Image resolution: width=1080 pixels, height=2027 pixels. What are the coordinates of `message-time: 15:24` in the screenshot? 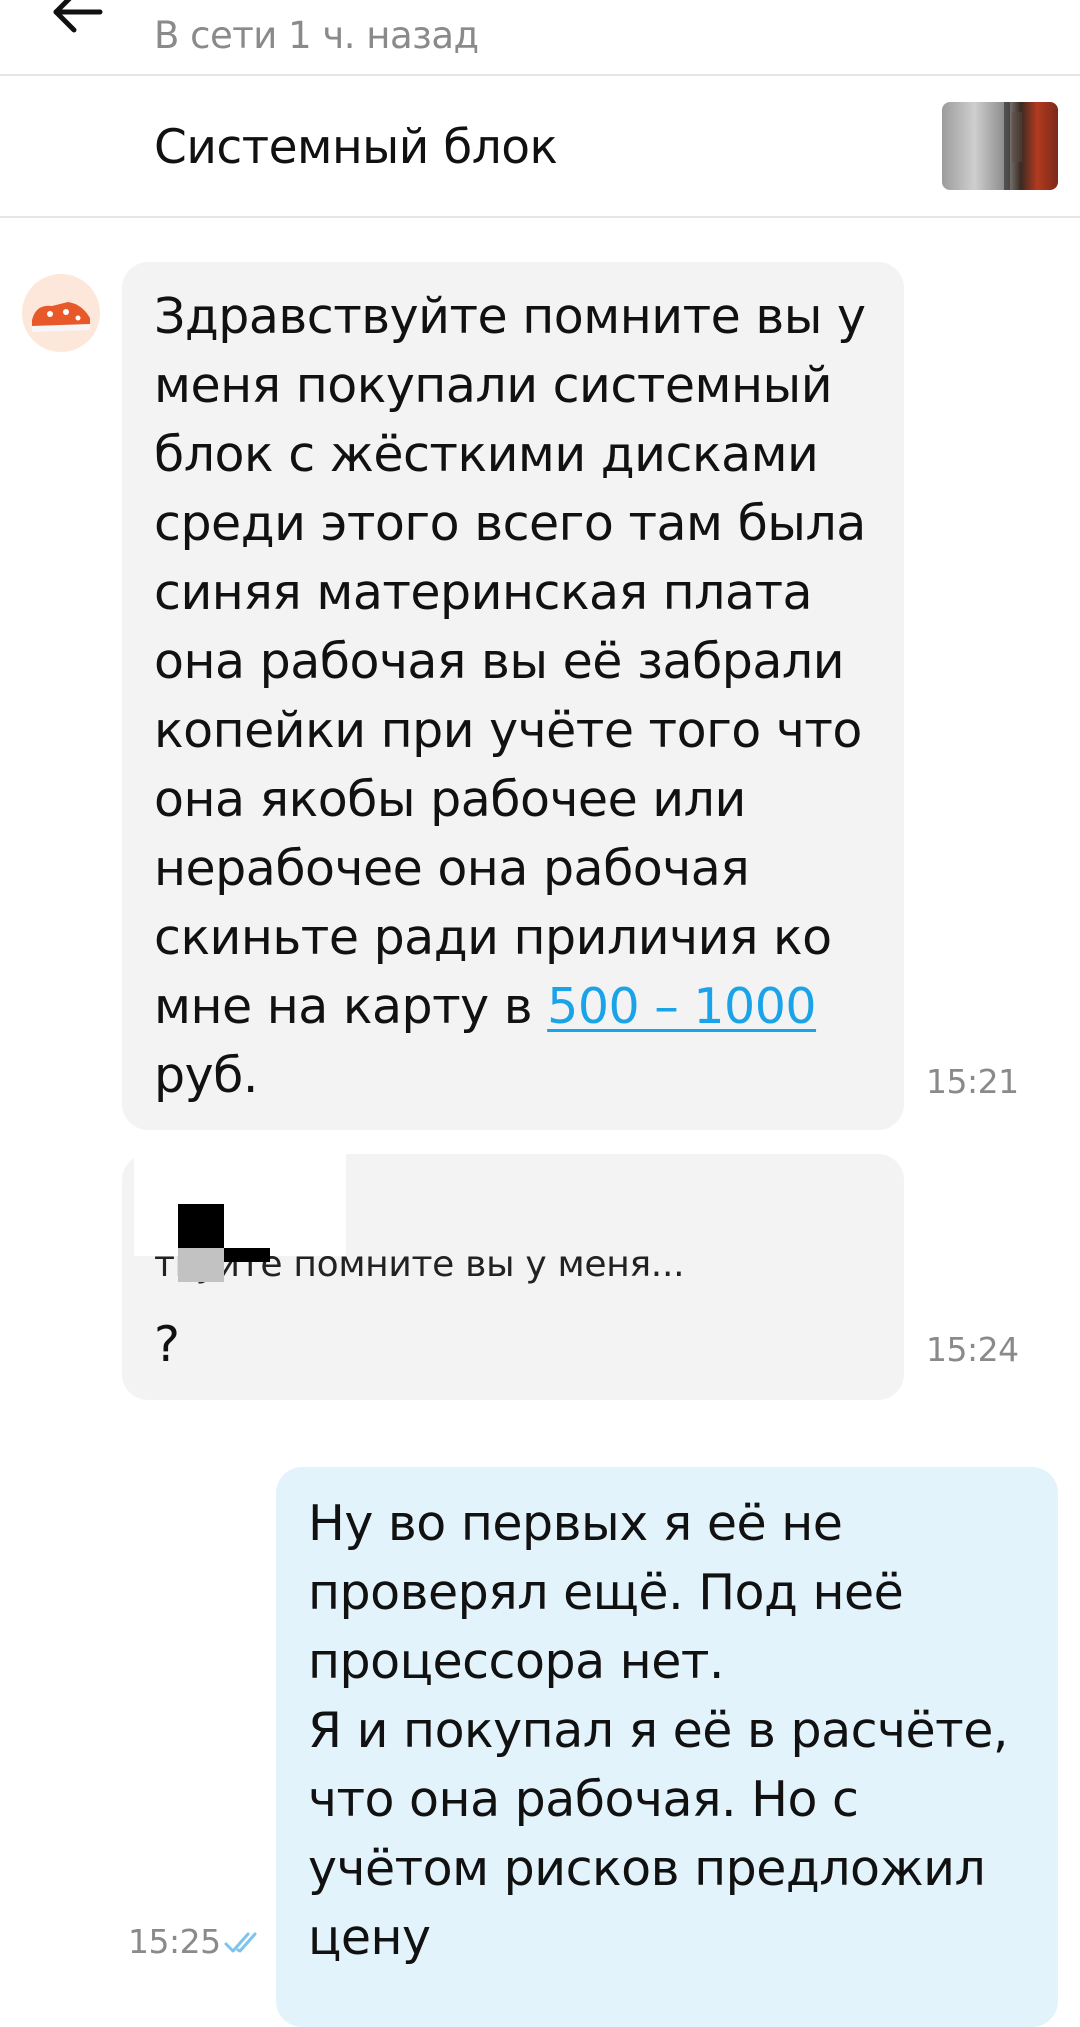 It's located at (972, 1349).